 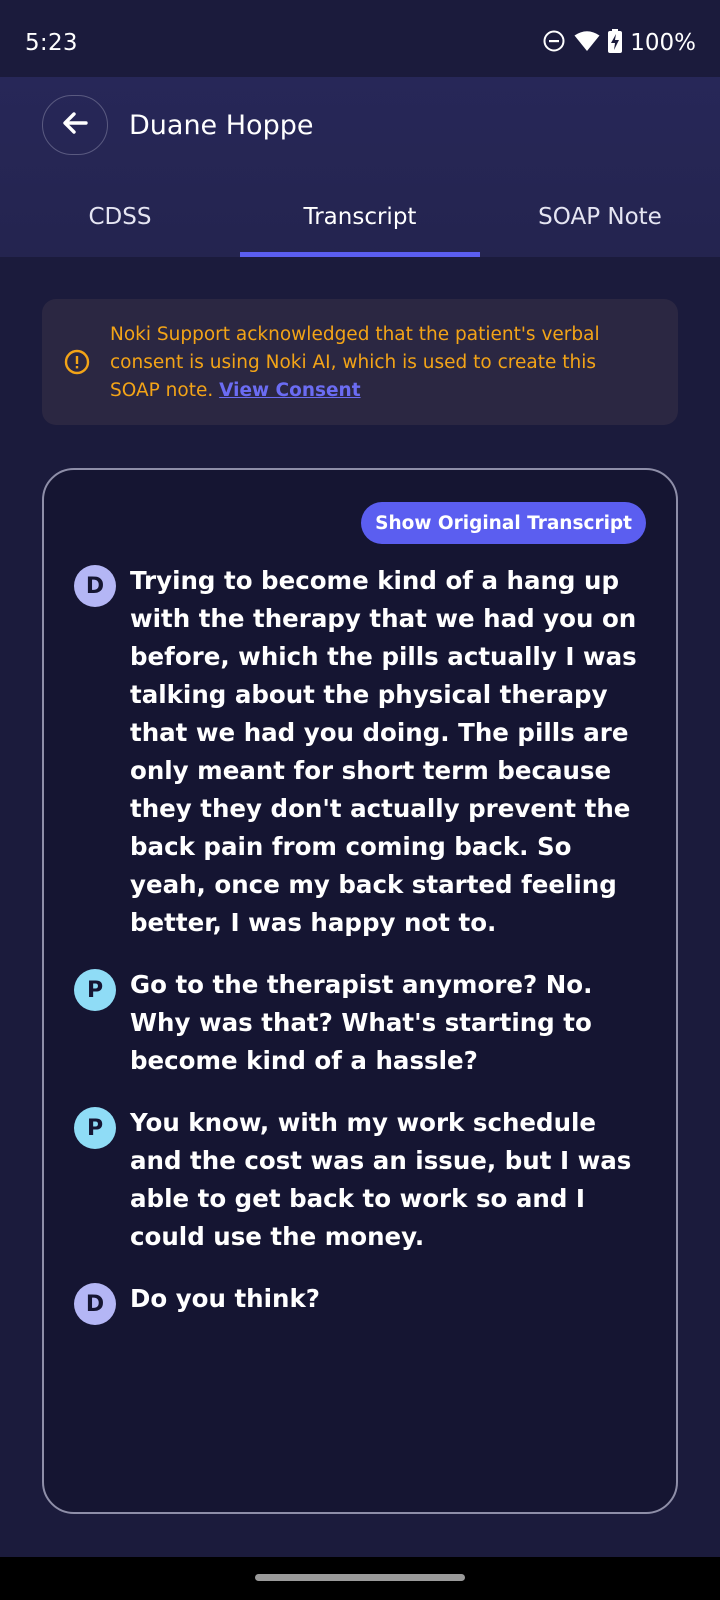 What do you see at coordinates (360, 167) in the screenshot?
I see `app-bar: Duane Hoppe CDSS Transcript SOAP Note` at bounding box center [360, 167].